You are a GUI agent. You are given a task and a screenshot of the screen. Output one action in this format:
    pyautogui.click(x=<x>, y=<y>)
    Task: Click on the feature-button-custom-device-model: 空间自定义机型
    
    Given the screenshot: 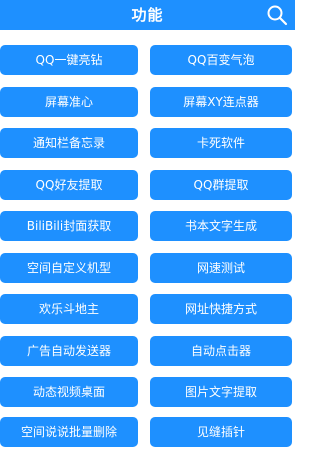 What is the action you would take?
    pyautogui.click(x=69, y=268)
    